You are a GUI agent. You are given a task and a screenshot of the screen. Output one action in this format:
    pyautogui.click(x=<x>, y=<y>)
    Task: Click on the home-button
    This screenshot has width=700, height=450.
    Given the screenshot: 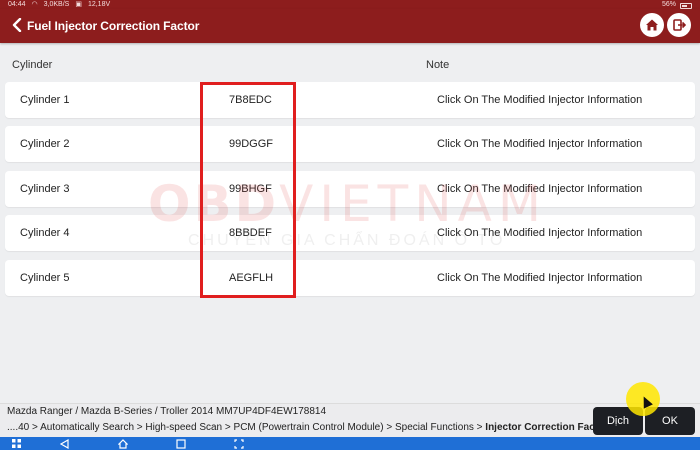 What is the action you would take?
    pyautogui.click(x=652, y=25)
    